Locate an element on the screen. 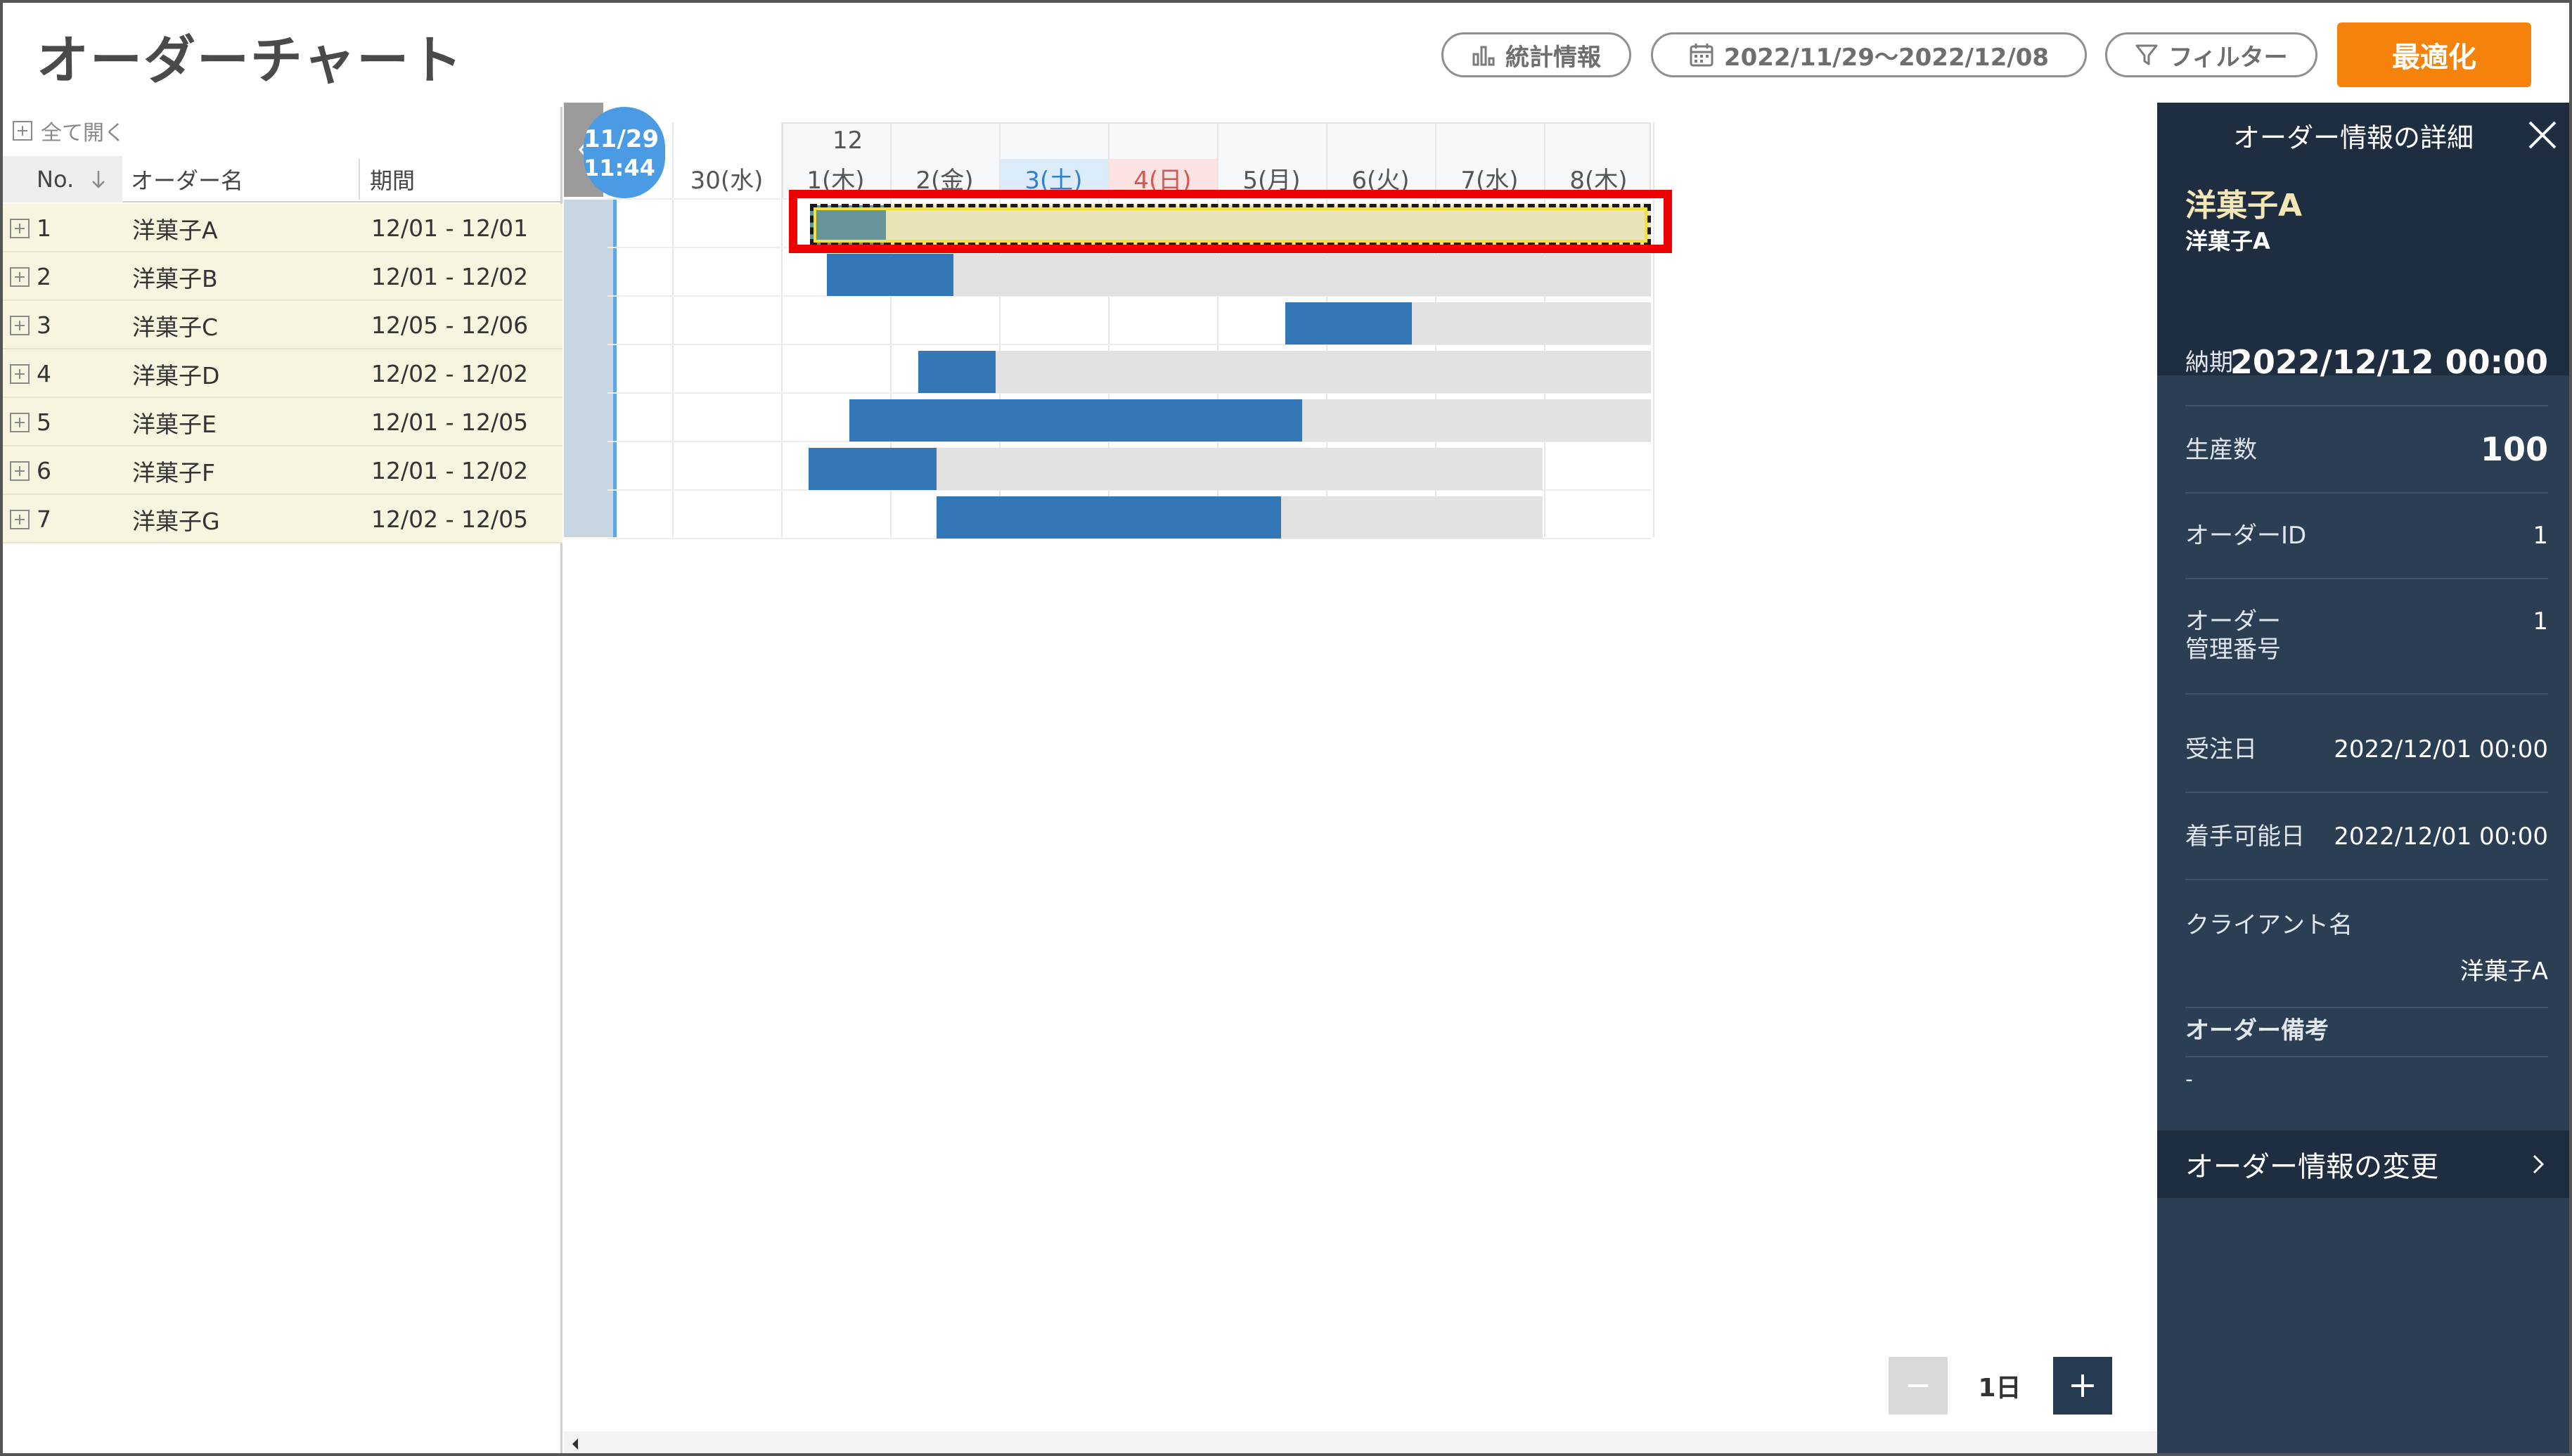 The image size is (2572, 1456). date-range-label: 2022/11/29〜2022/12/08 is located at coordinates (1886, 58).